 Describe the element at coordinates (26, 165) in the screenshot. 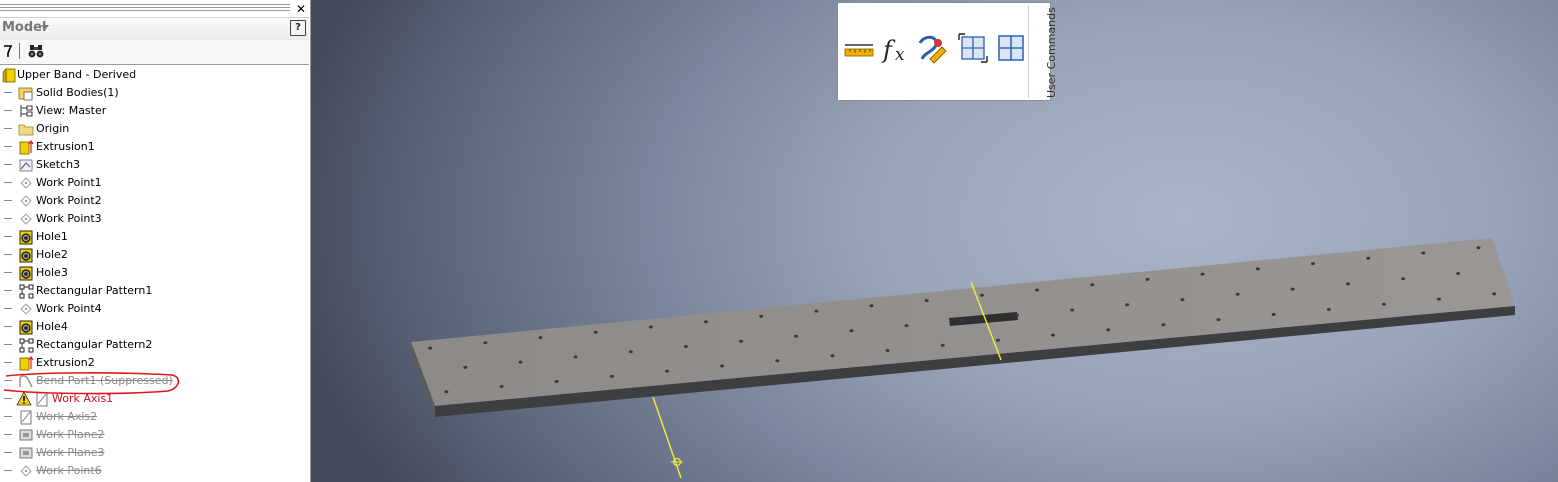

I see `sketch-icon` at that location.